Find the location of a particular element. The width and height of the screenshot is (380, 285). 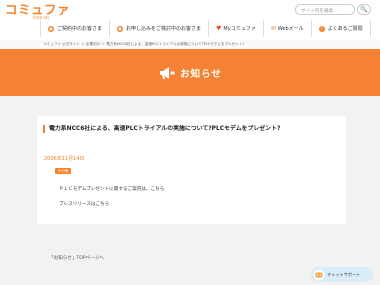

nav-item-label: よくあるご質問 is located at coordinates (345, 29).